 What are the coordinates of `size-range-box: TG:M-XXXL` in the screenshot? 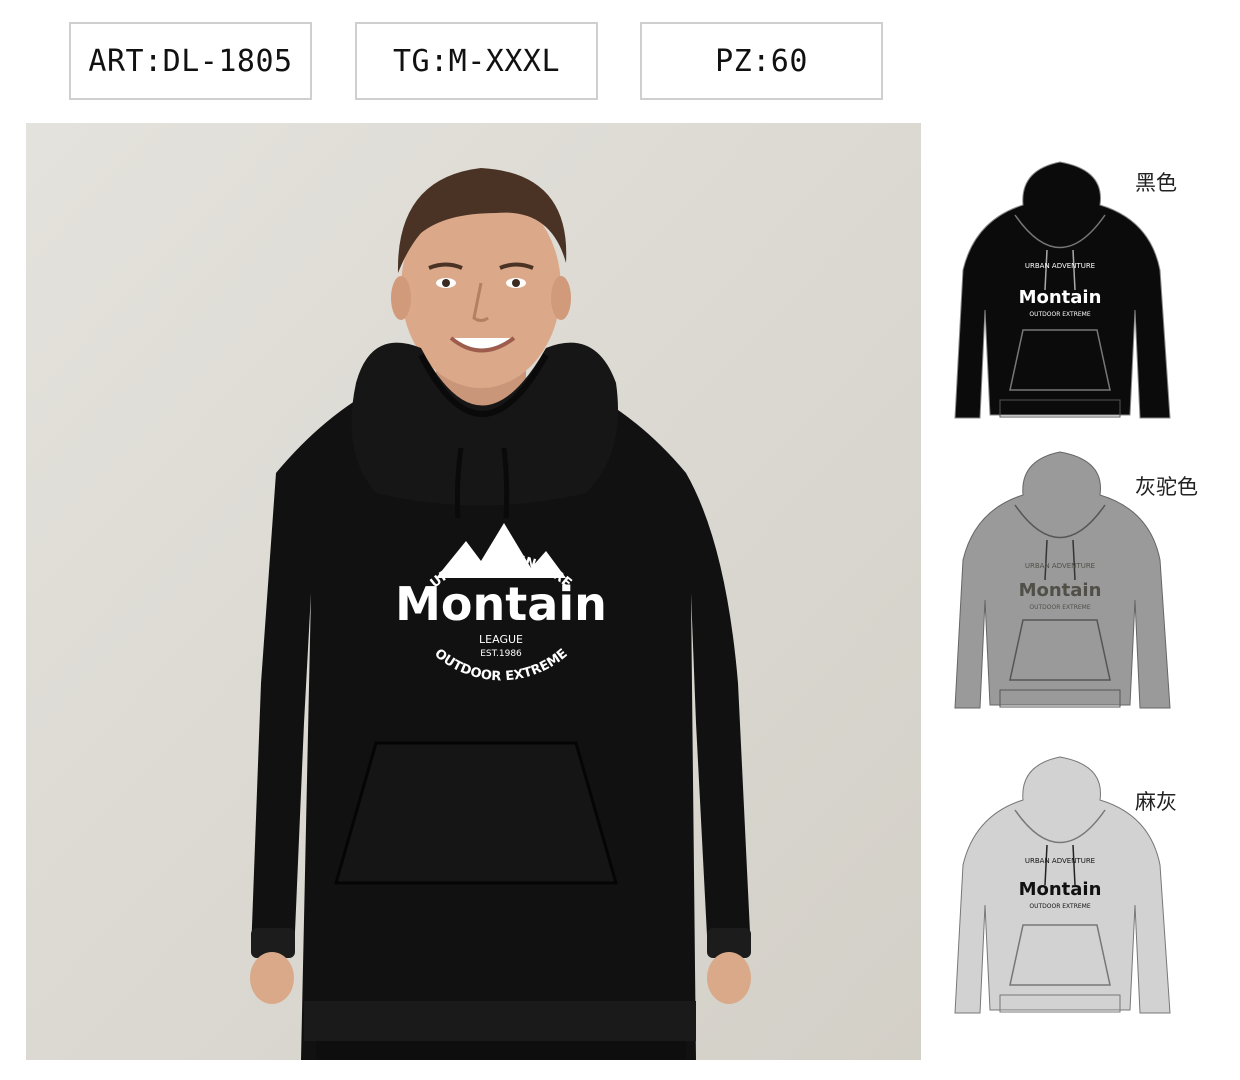 It's located at (476, 61).